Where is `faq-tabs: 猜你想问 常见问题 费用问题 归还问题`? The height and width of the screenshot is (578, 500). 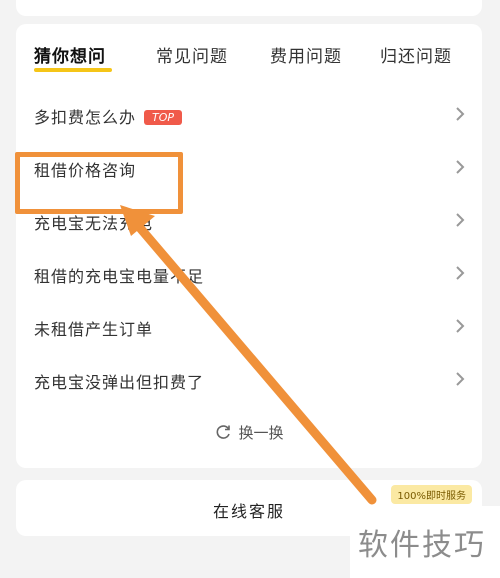
faq-tabs: 猜你想问 常见问题 费用问题 归还问题 is located at coordinates (249, 62).